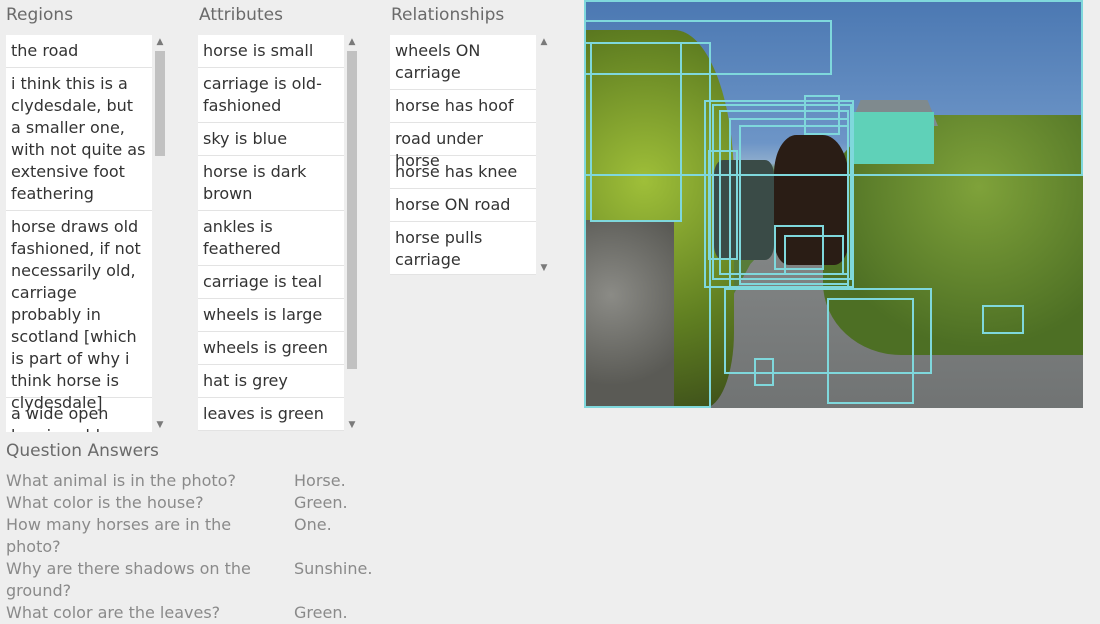 The width and height of the screenshot is (1100, 624). Describe the element at coordinates (79, 415) in the screenshot. I see `region-item: a wide open hemiyan blue sky` at that location.